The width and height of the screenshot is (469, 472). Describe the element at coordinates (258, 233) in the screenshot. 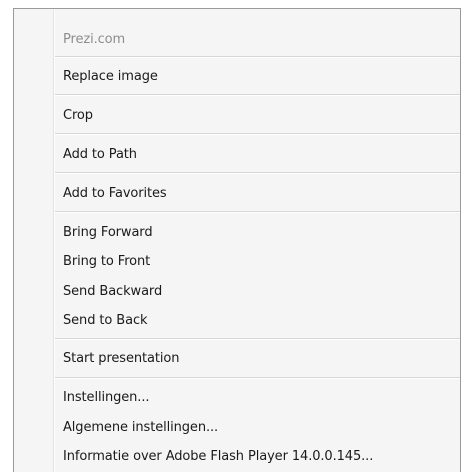

I see `menu-item-bring-forward: Bring Forward` at that location.